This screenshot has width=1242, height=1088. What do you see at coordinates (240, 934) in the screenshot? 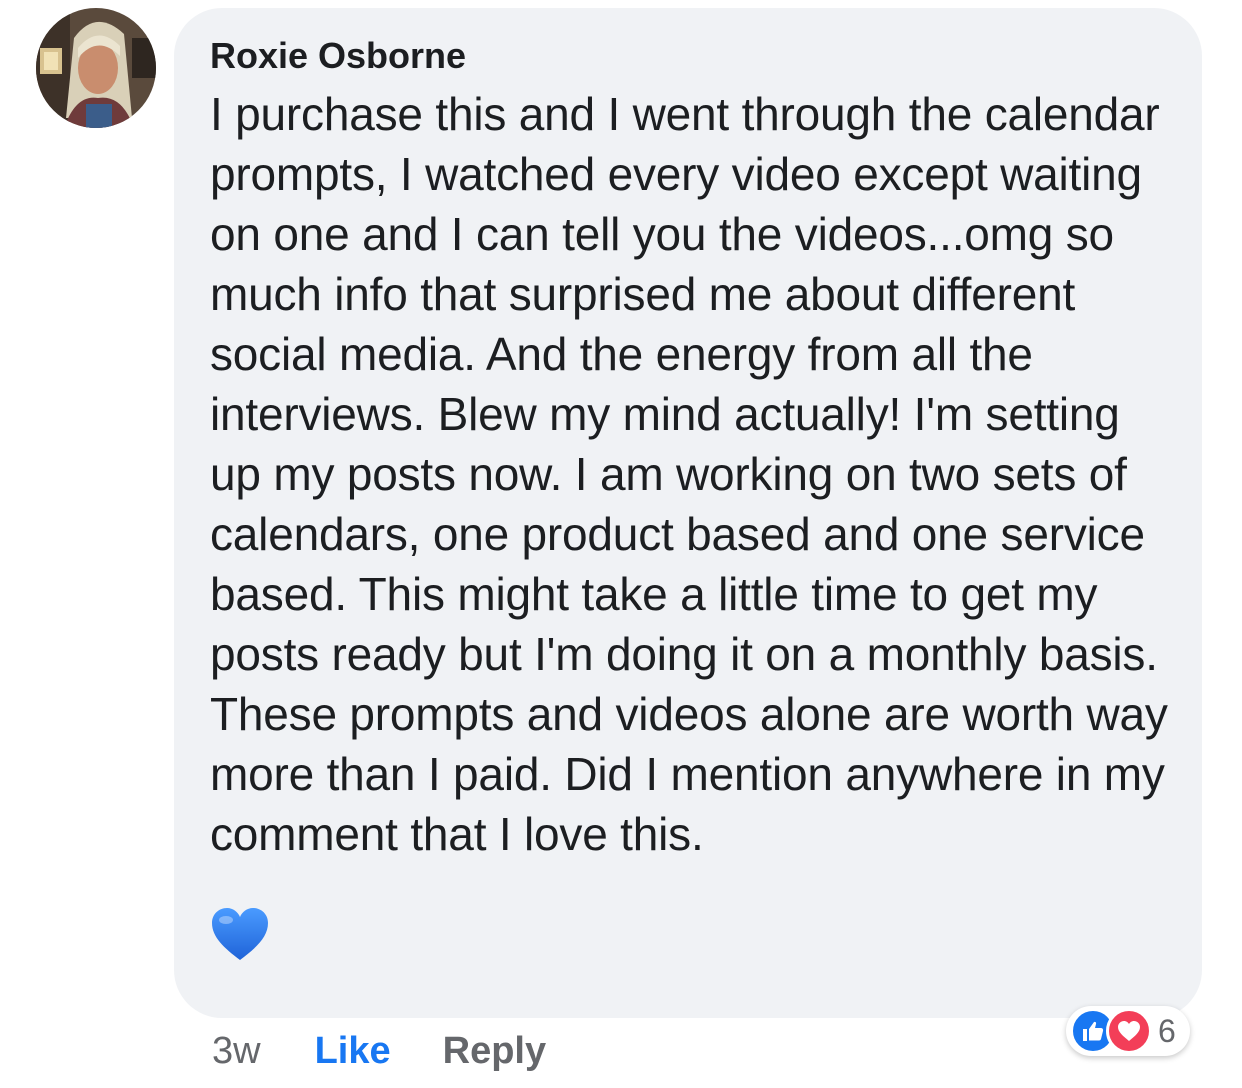
I see `blue-heart-icon` at bounding box center [240, 934].